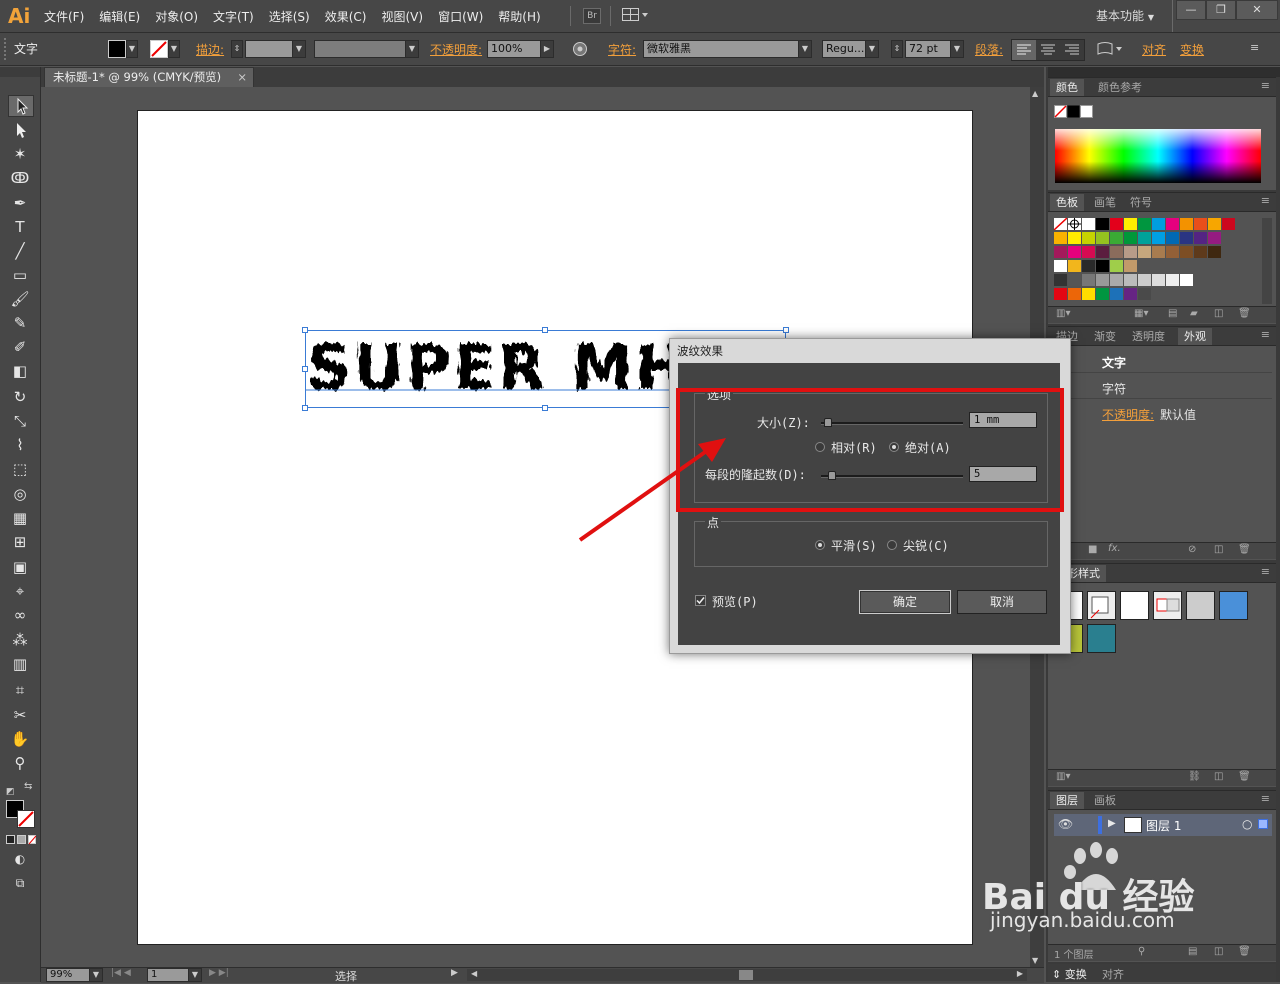 The image size is (1280, 984). I want to click on menu-window: 窗口(W), so click(460, 16).